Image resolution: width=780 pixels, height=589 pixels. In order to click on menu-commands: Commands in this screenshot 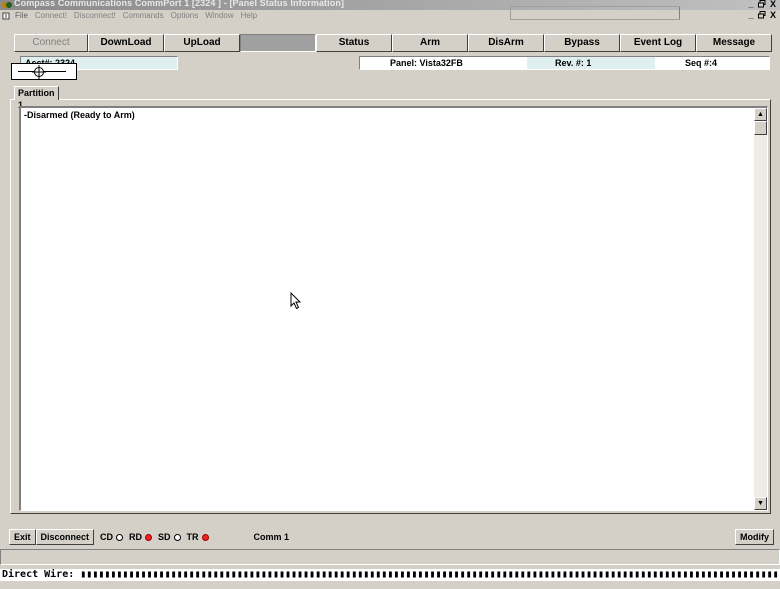, I will do `click(143, 16)`.